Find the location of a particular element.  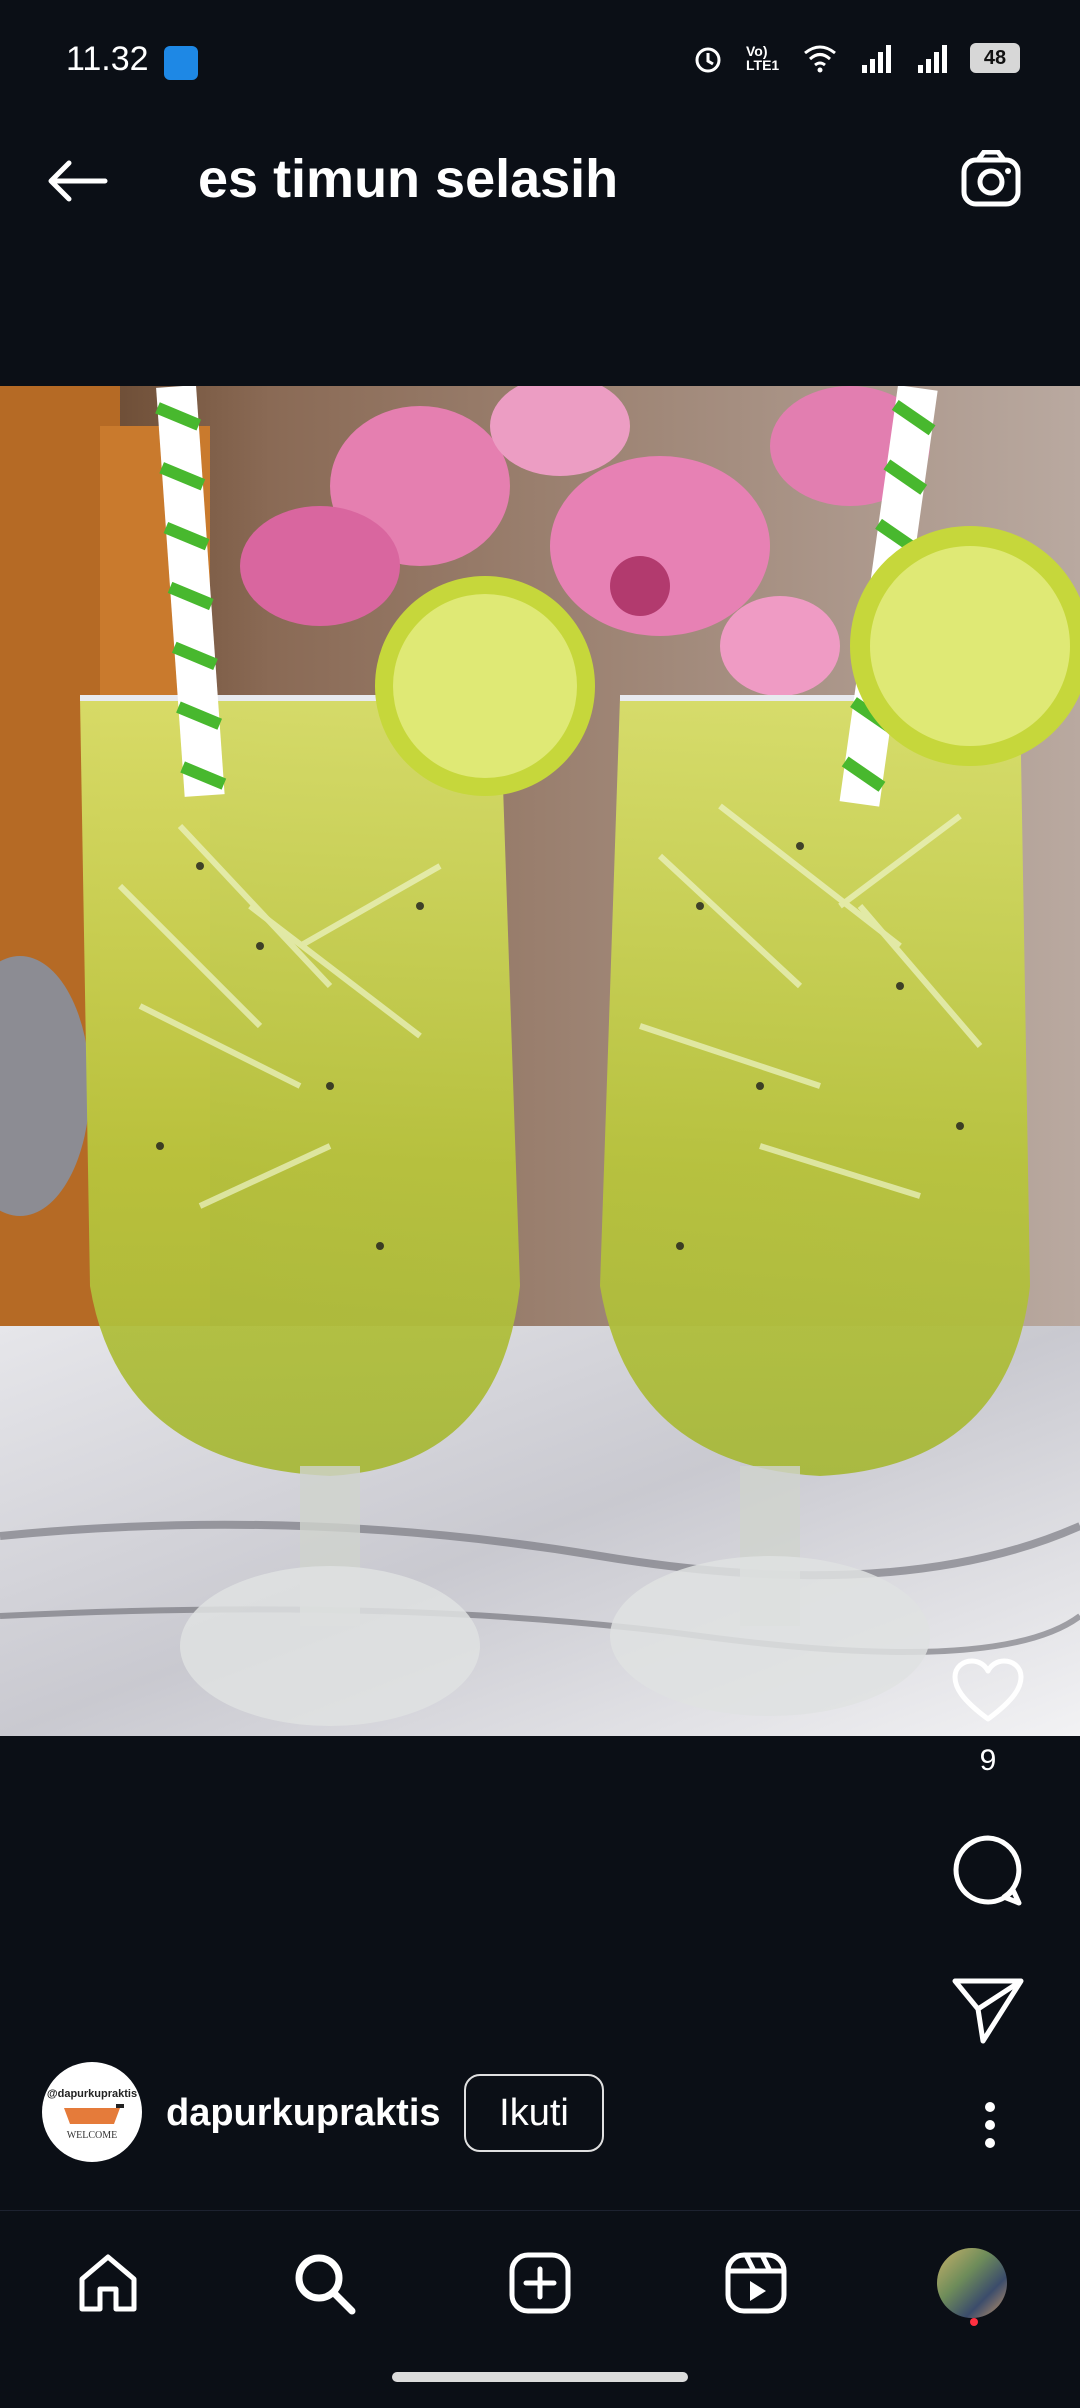

avatar-text-top: @dapurkupraktis is located at coordinates (92, 2094).